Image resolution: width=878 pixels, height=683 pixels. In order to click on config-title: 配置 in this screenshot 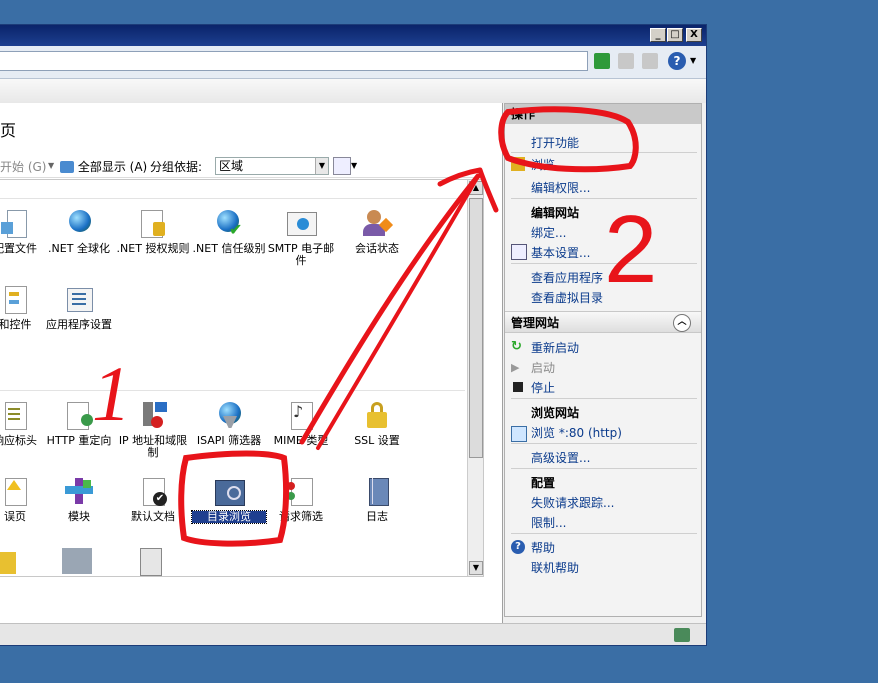, I will do `click(543, 483)`.